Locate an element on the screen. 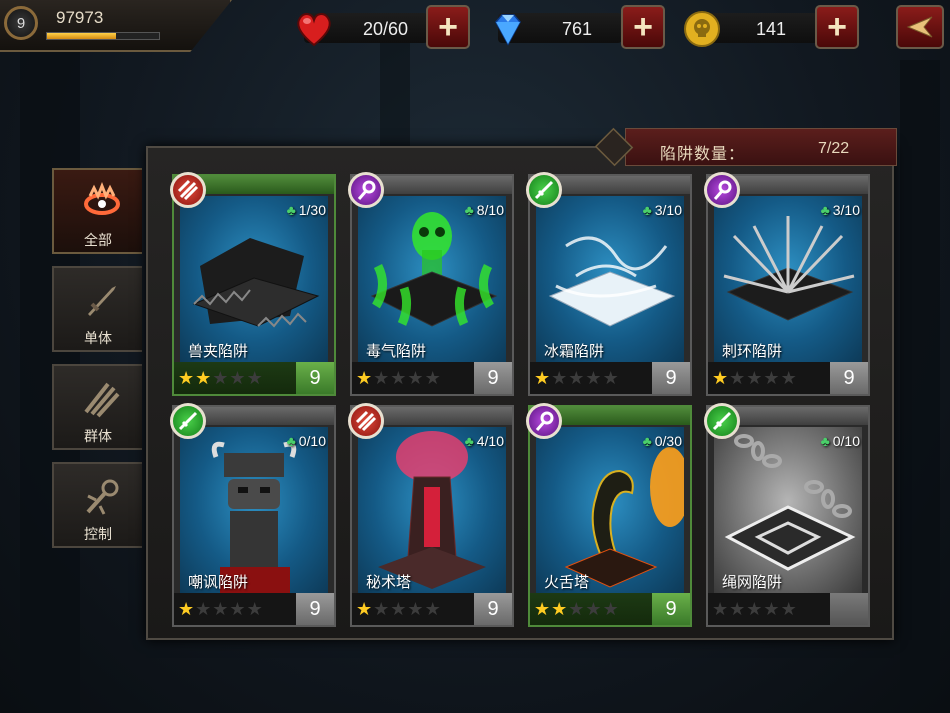 This screenshot has height=713, width=950. trap-count: ♣ 1/30 is located at coordinates (306, 210).